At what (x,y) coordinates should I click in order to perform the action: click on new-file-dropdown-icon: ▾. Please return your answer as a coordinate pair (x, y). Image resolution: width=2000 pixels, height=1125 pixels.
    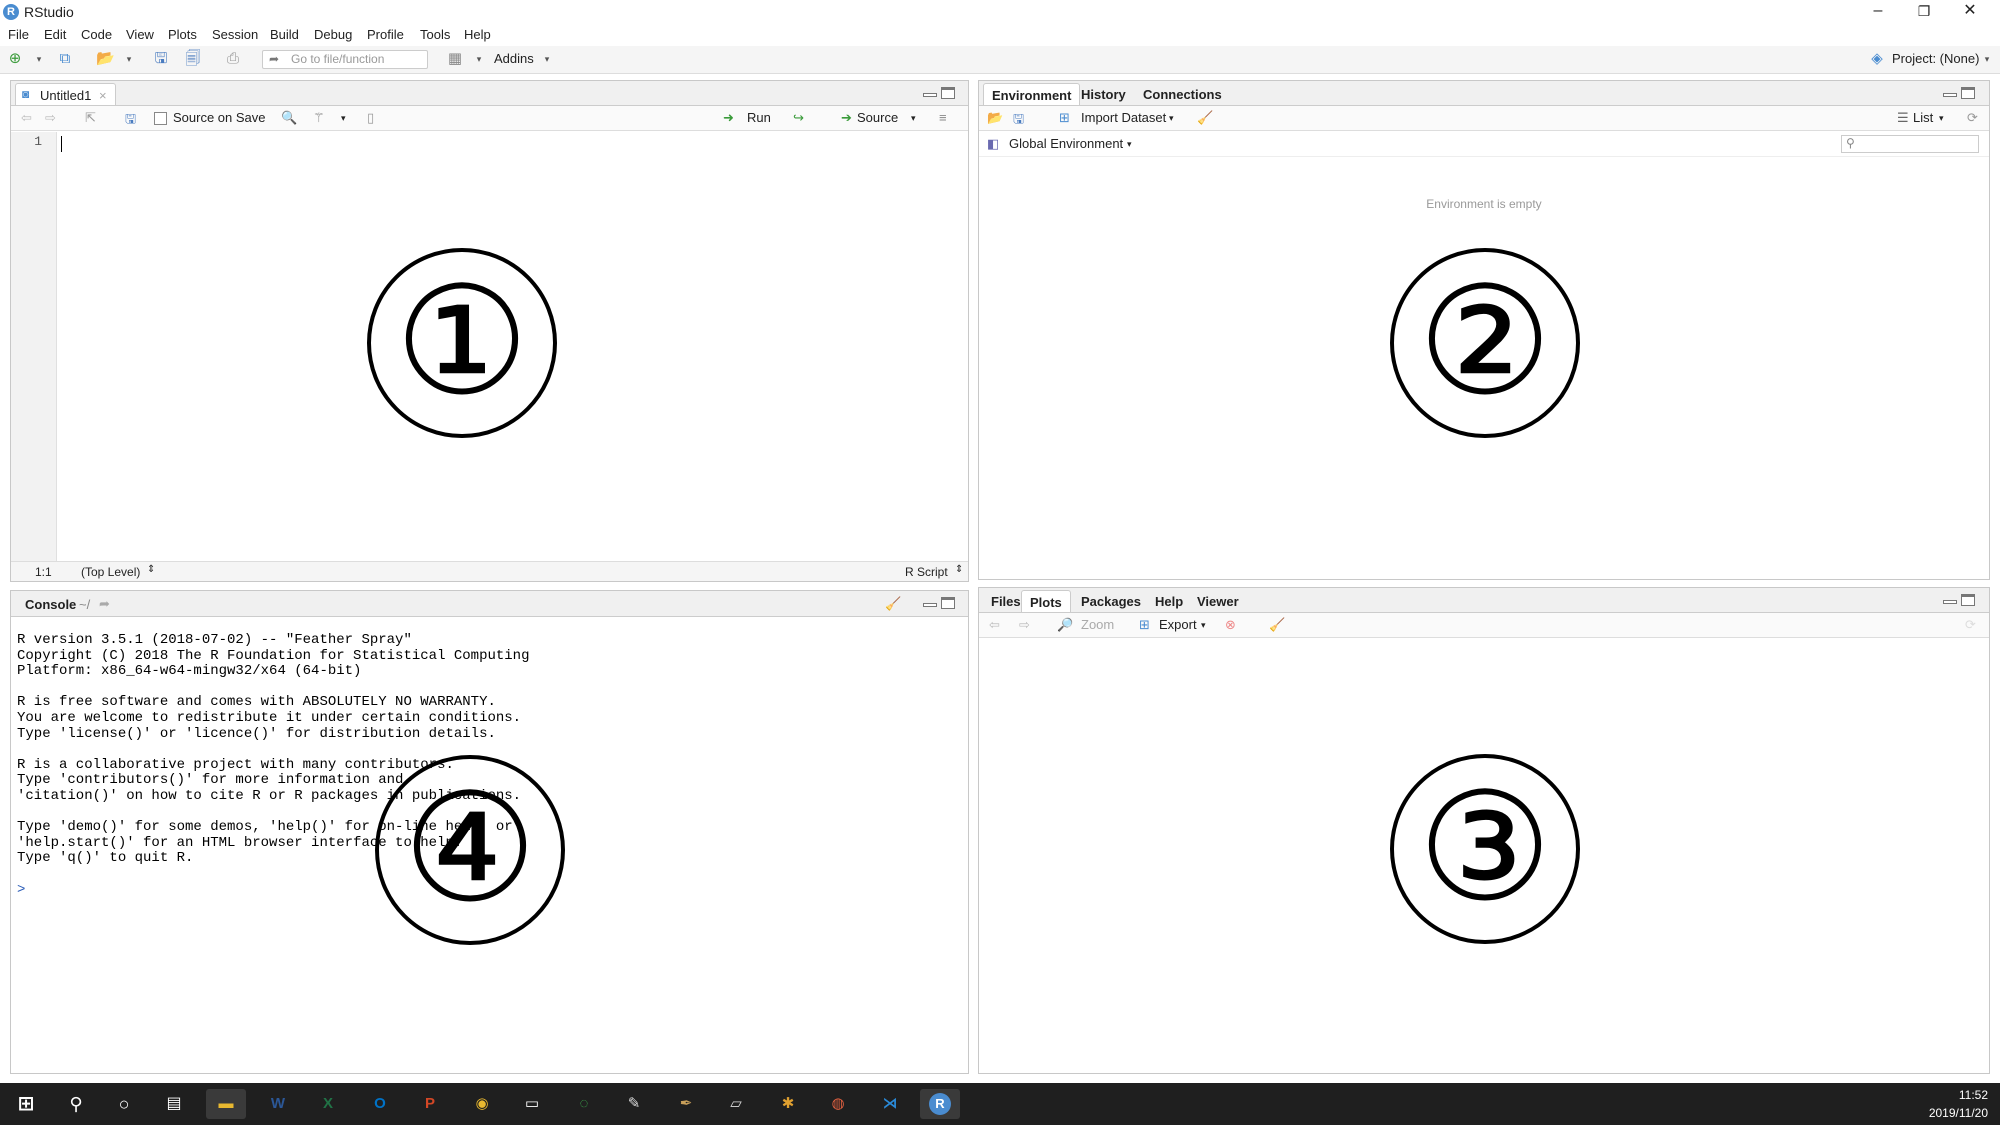
    Looking at the image, I should click on (39, 59).